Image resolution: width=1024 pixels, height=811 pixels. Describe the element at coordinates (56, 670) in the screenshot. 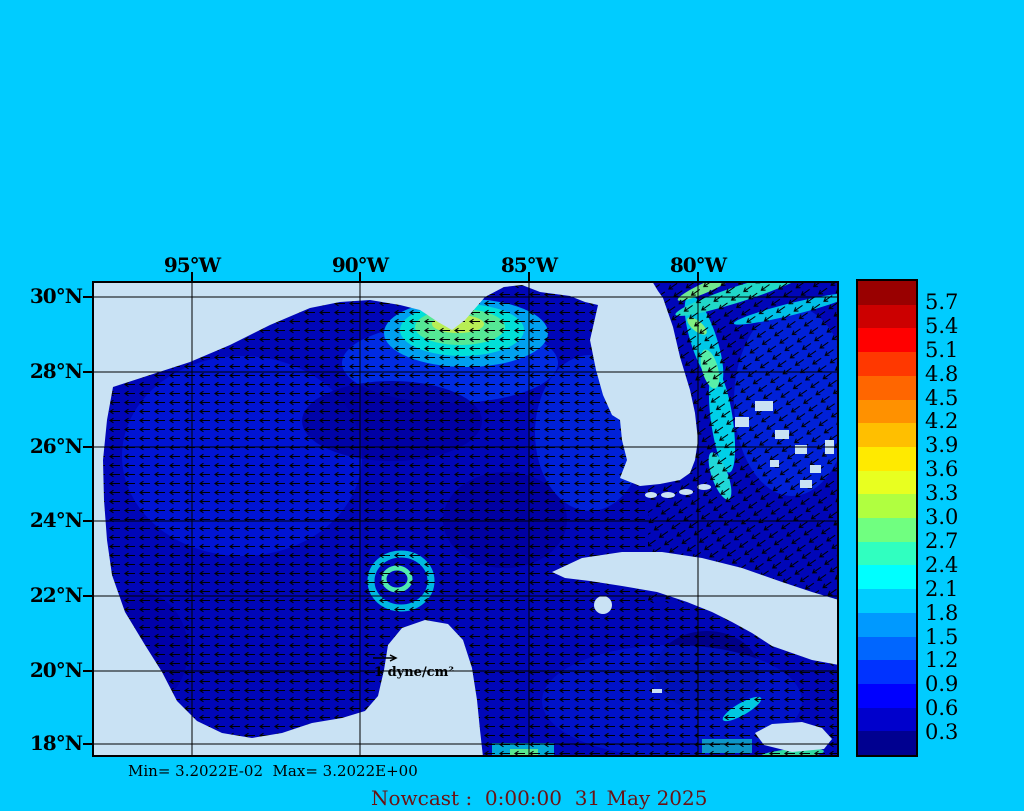

I see `y-tick-label: 20°N` at that location.